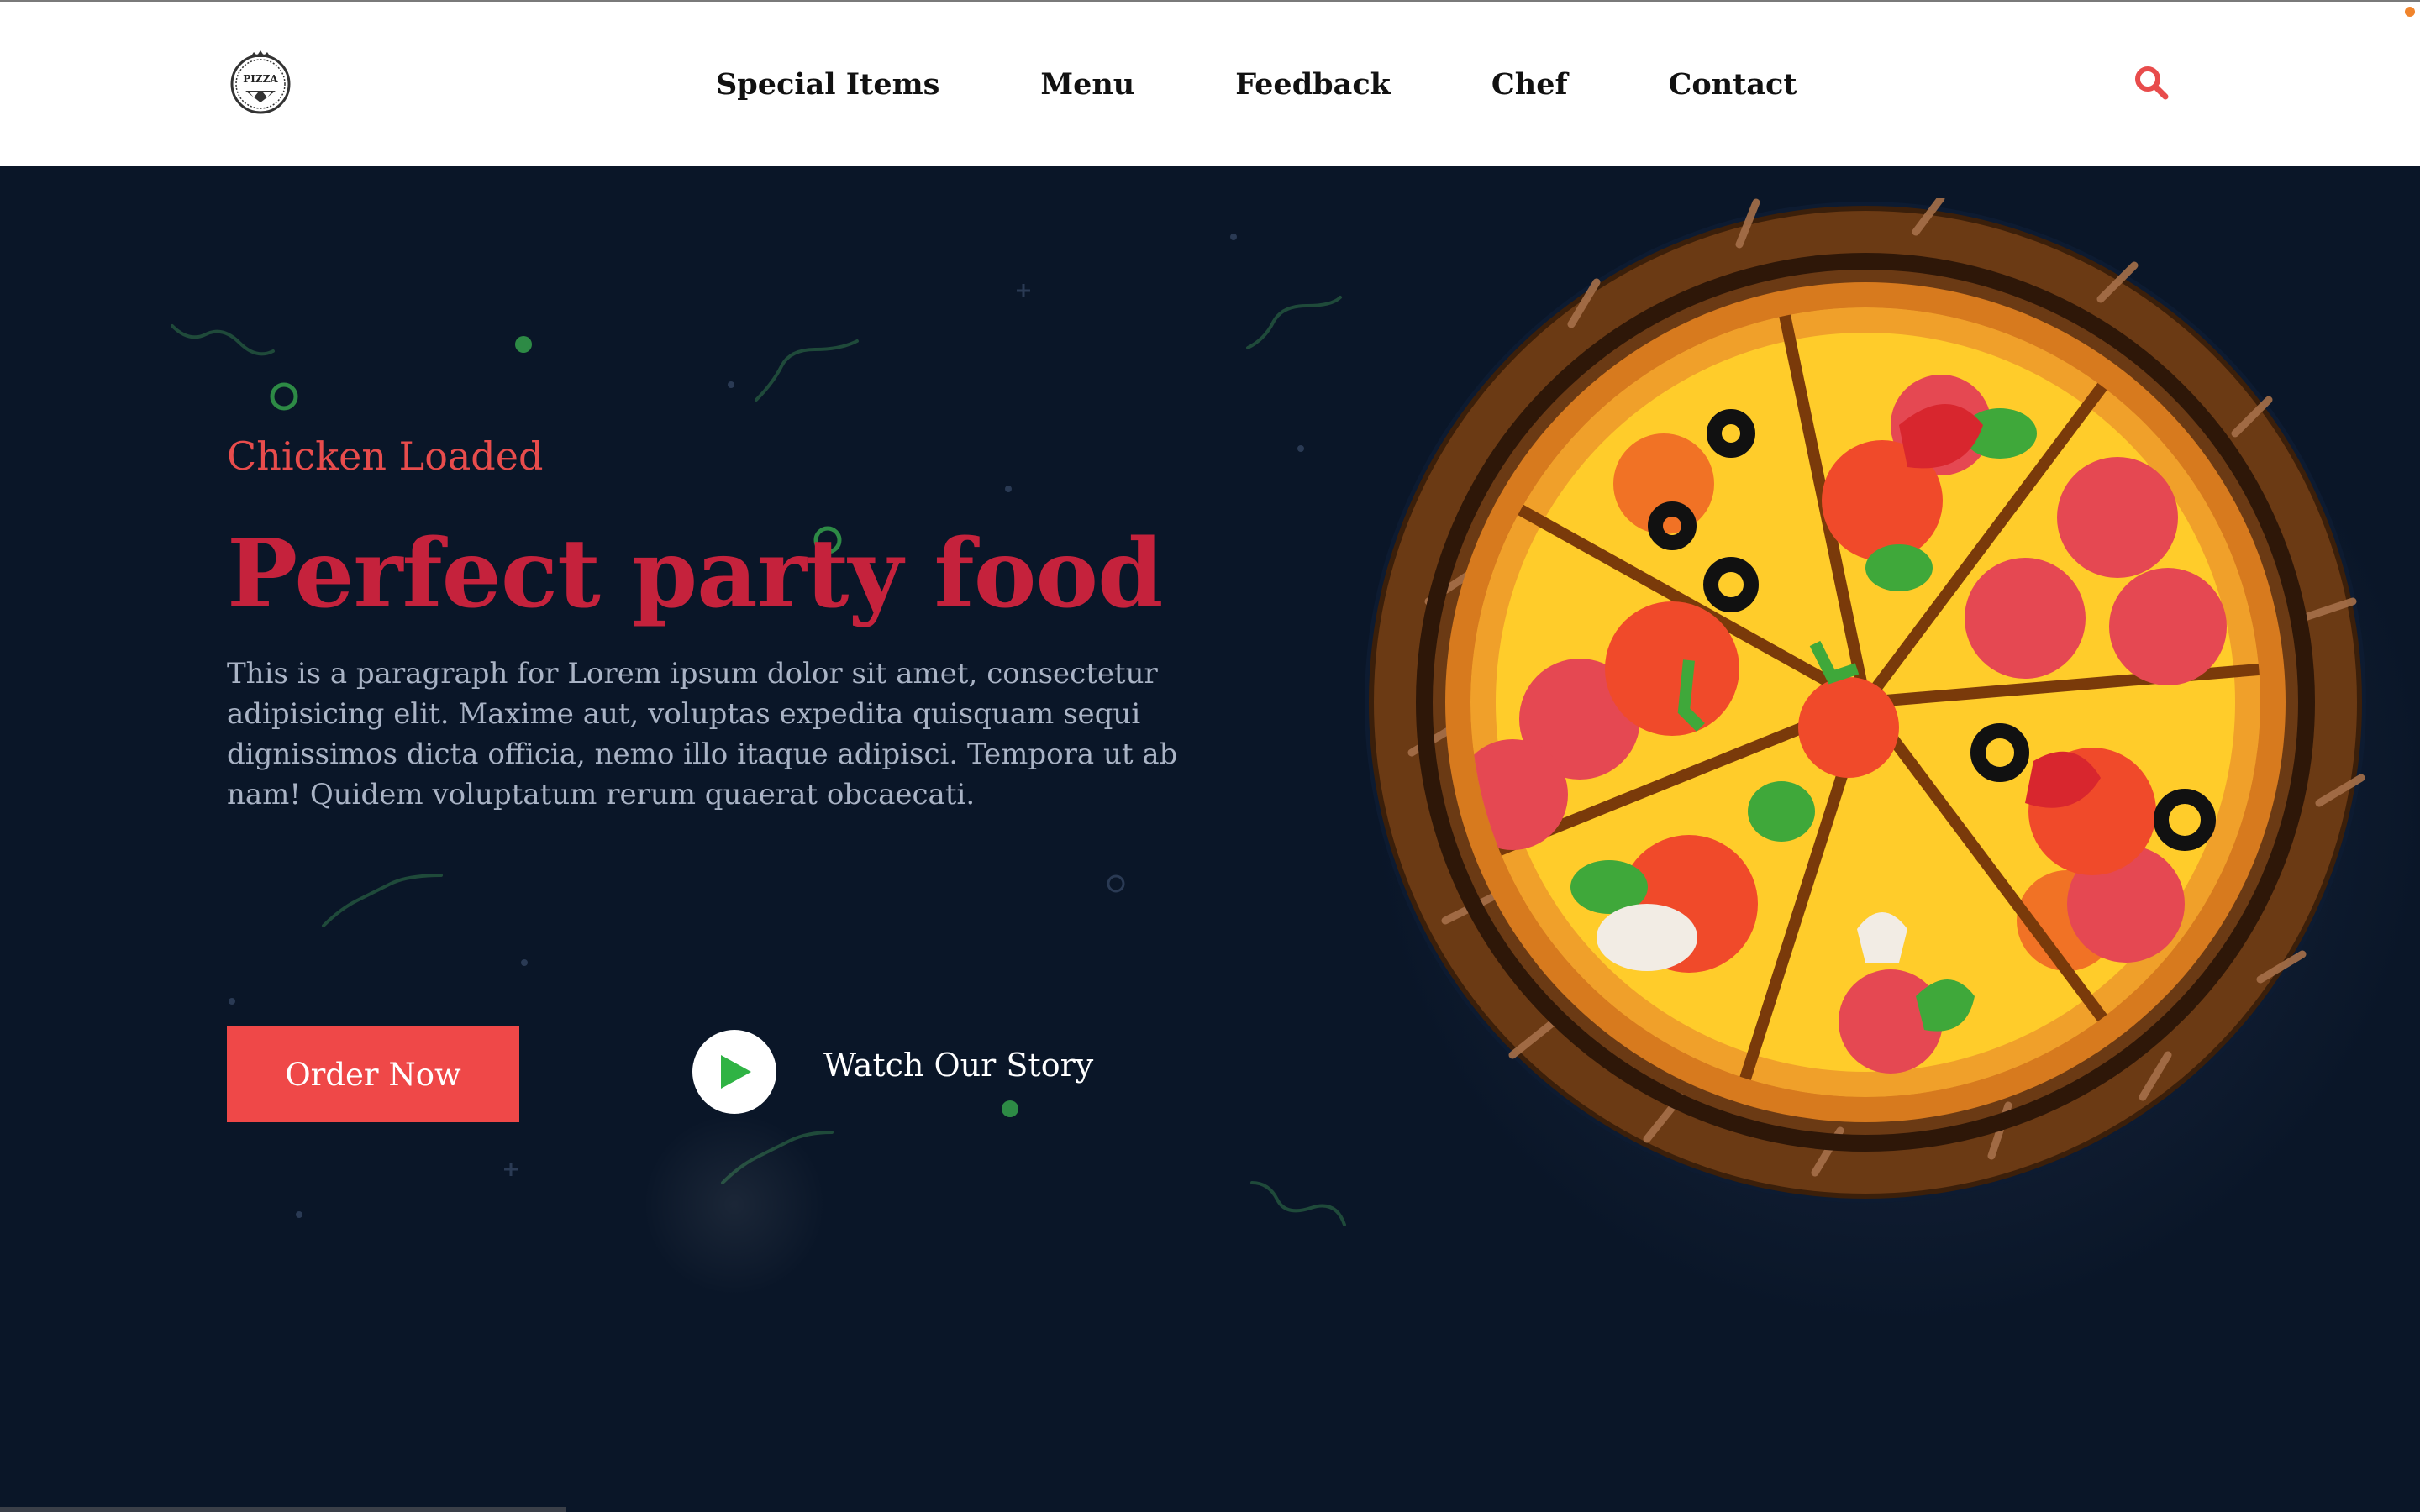 Image resolution: width=2420 pixels, height=1512 pixels. Describe the element at coordinates (695, 574) in the screenshot. I see `hero-title: Perfect party food` at that location.